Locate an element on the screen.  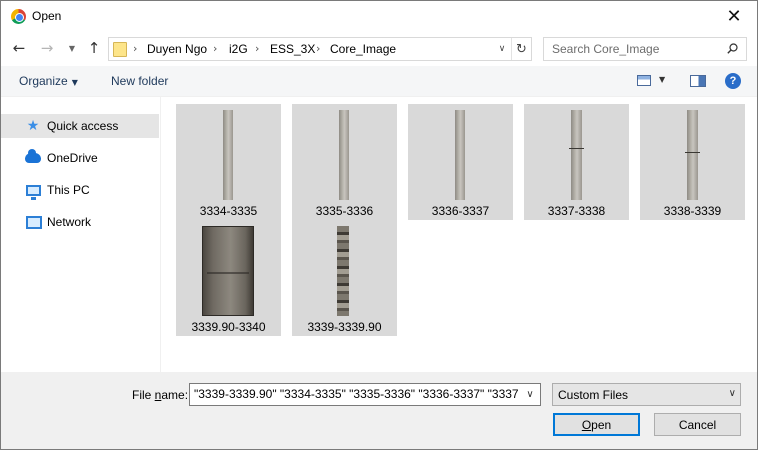
file-tile: 3339-3339.90 is located at coordinates (344, 278).